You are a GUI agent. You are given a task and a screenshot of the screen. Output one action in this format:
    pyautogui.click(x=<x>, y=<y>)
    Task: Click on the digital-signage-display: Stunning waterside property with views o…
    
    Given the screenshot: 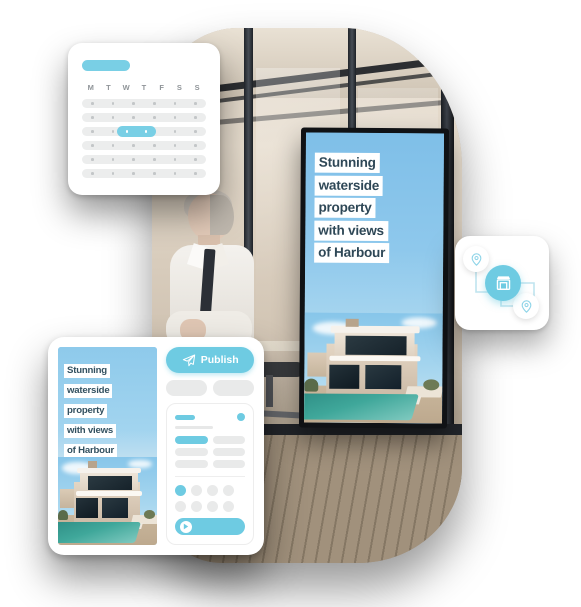 What is the action you would take?
    pyautogui.click(x=374, y=278)
    